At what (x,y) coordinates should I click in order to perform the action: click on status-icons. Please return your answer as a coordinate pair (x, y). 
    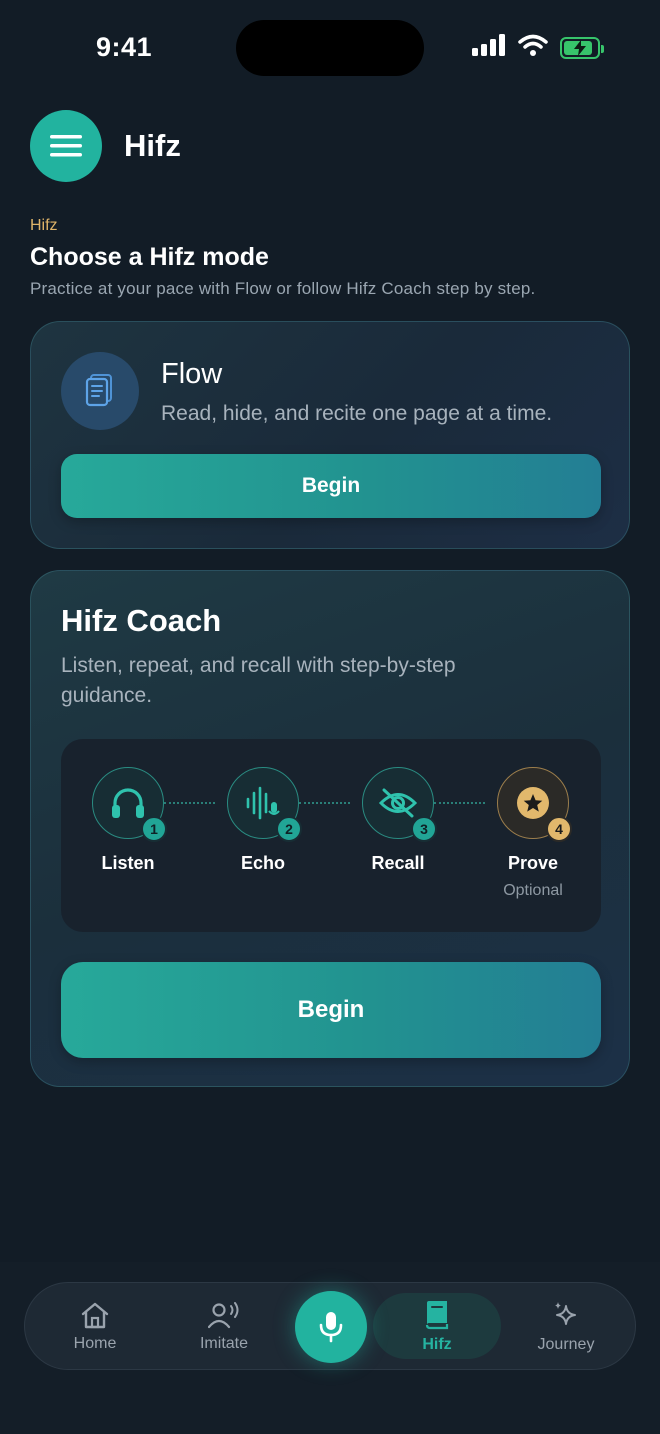
    Looking at the image, I should click on (538, 47).